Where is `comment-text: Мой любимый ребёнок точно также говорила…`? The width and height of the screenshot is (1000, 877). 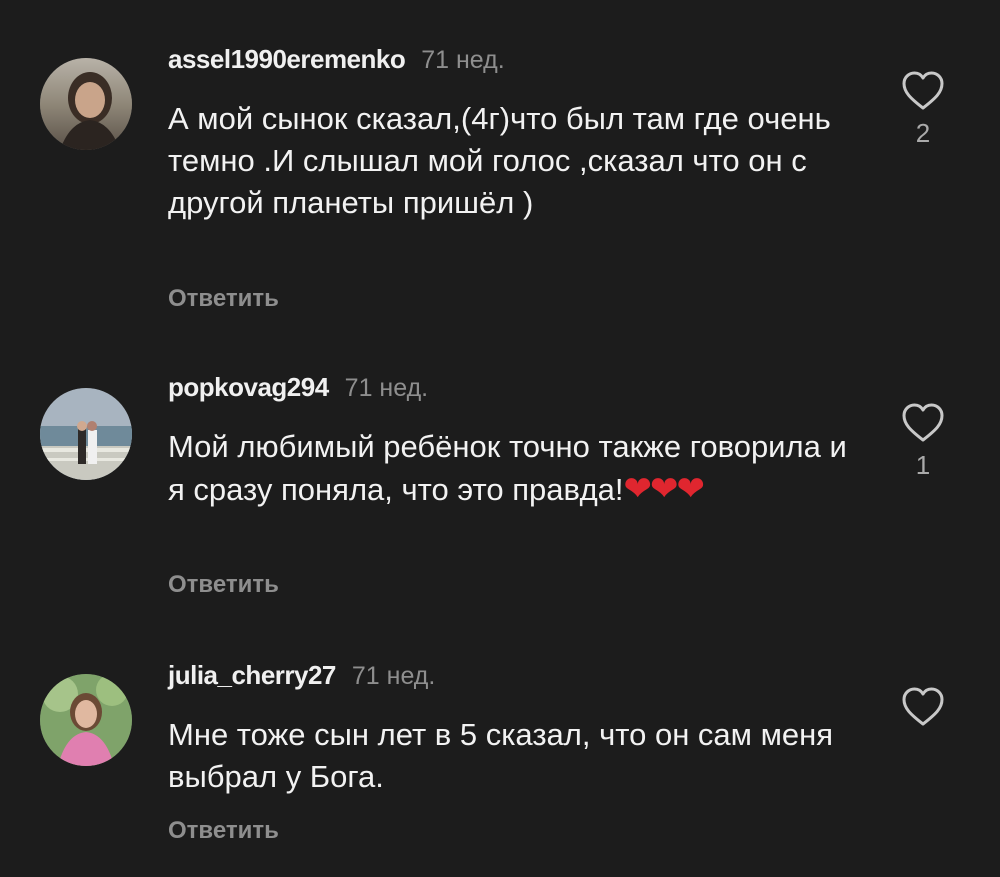
comment-text: Мой любимый ребёнок точно также говорила… is located at coordinates (508, 468).